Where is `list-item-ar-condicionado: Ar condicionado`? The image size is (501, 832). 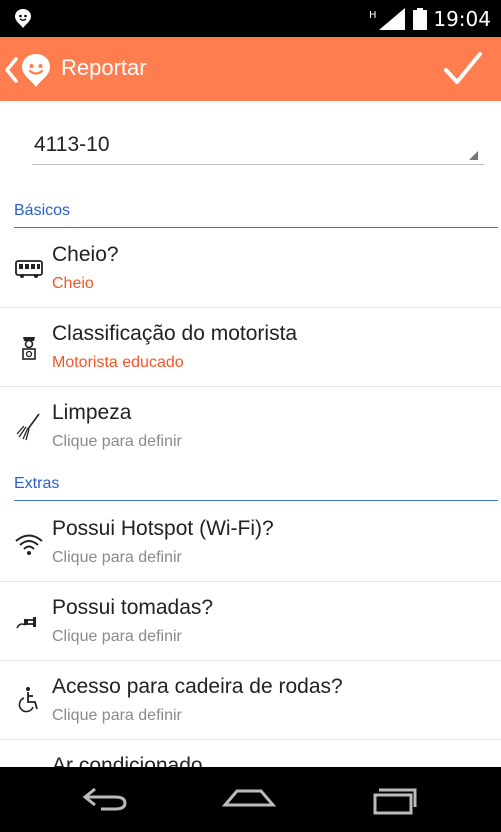
list-item-ar-condicionado: Ar condicionado is located at coordinates (250, 753).